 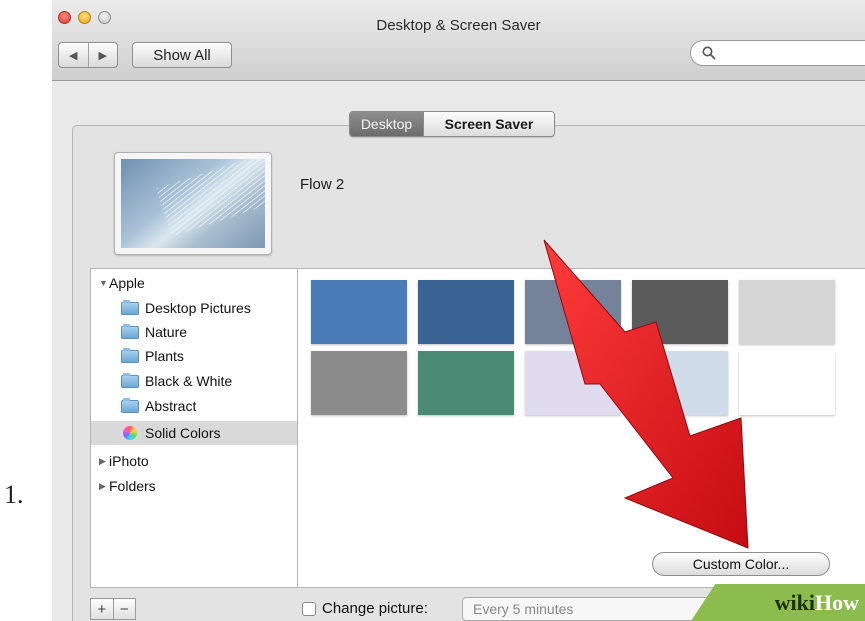 What do you see at coordinates (837, 602) in the screenshot?
I see `watermark-how: How` at bounding box center [837, 602].